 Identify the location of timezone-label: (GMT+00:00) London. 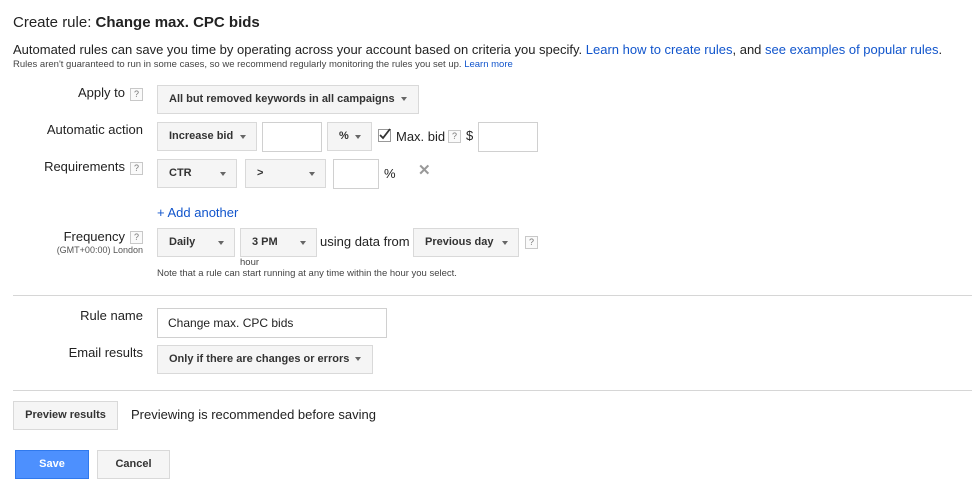
(99, 250).